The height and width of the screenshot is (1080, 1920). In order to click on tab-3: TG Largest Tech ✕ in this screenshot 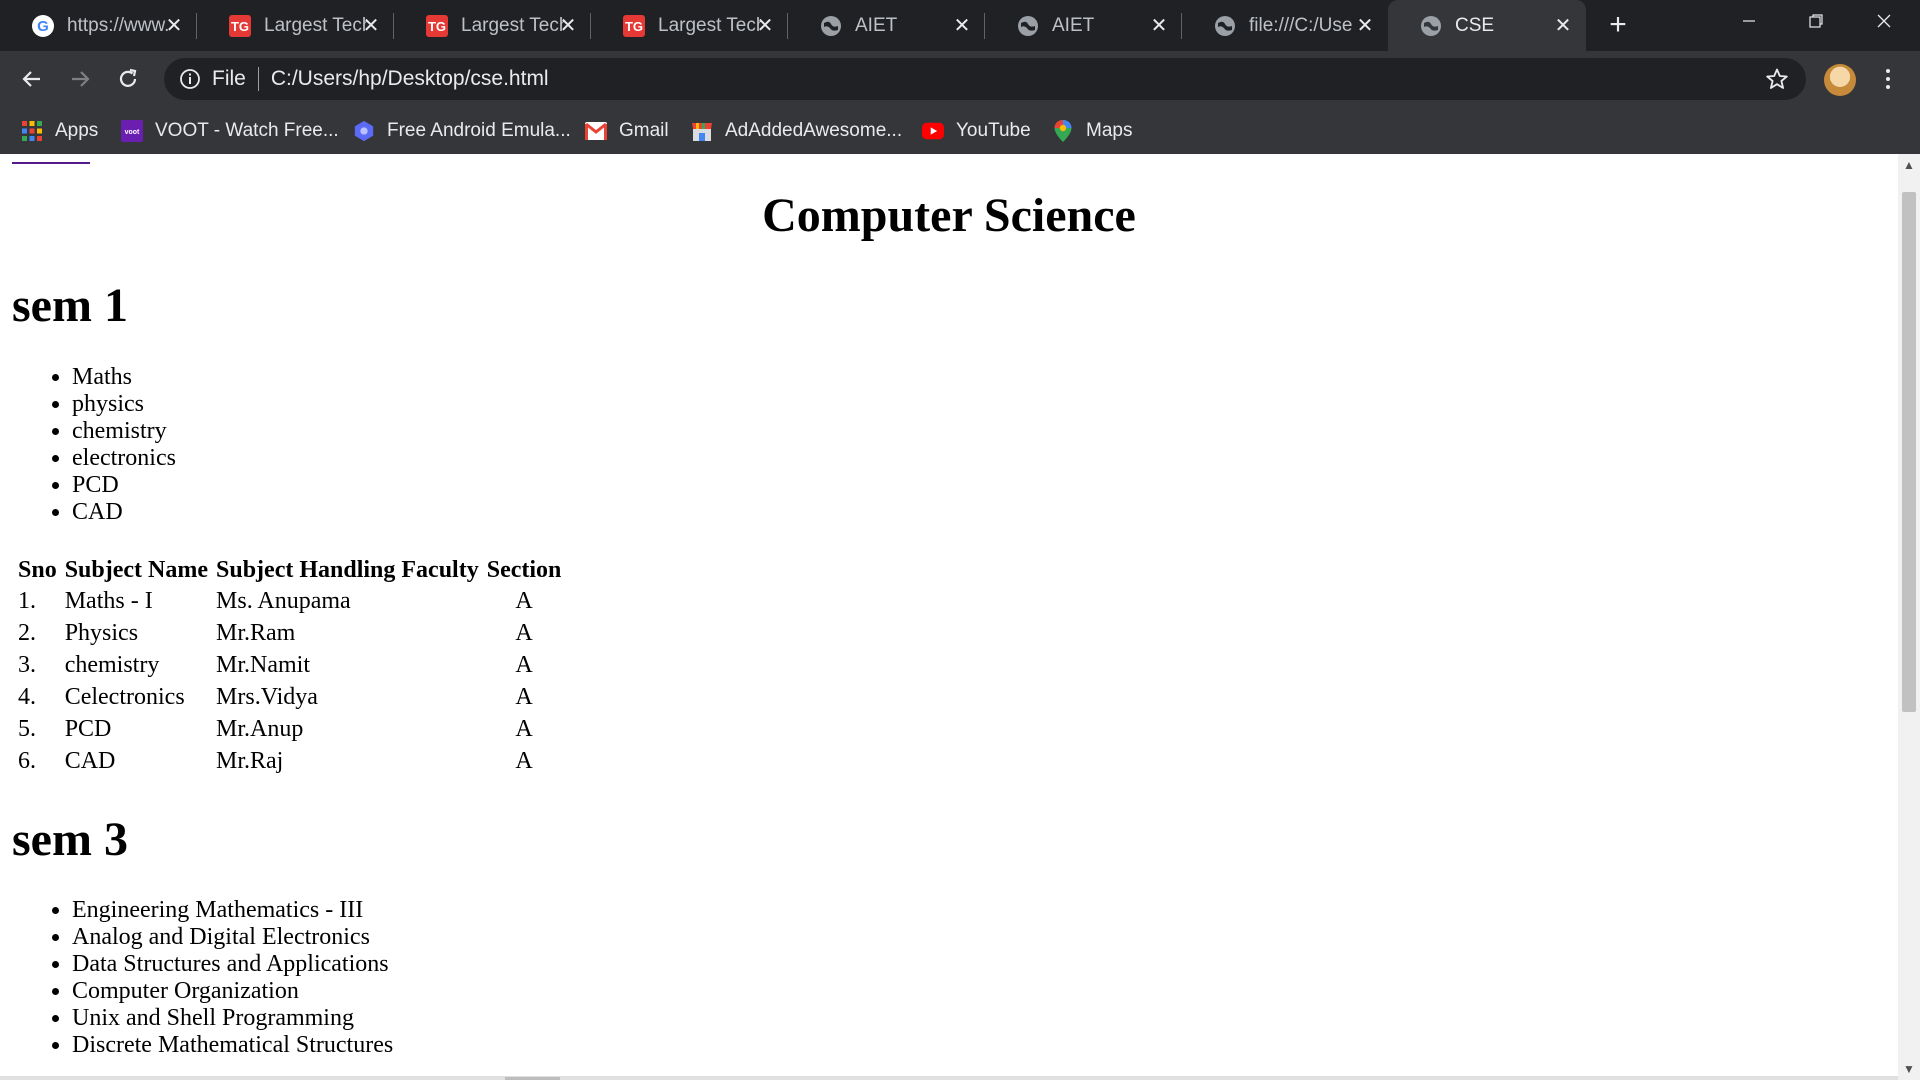, I will do `click(492, 25)`.